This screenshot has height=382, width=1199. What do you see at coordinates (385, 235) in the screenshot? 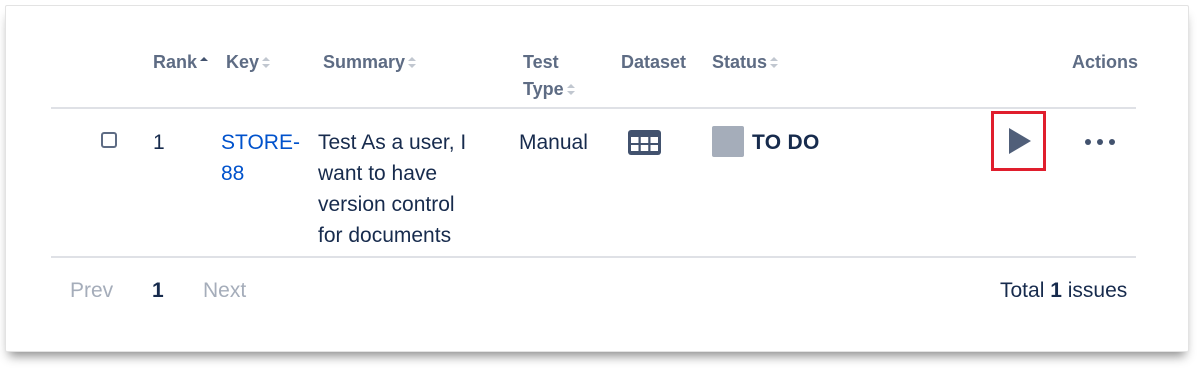
I see `summary-line: for documents` at bounding box center [385, 235].